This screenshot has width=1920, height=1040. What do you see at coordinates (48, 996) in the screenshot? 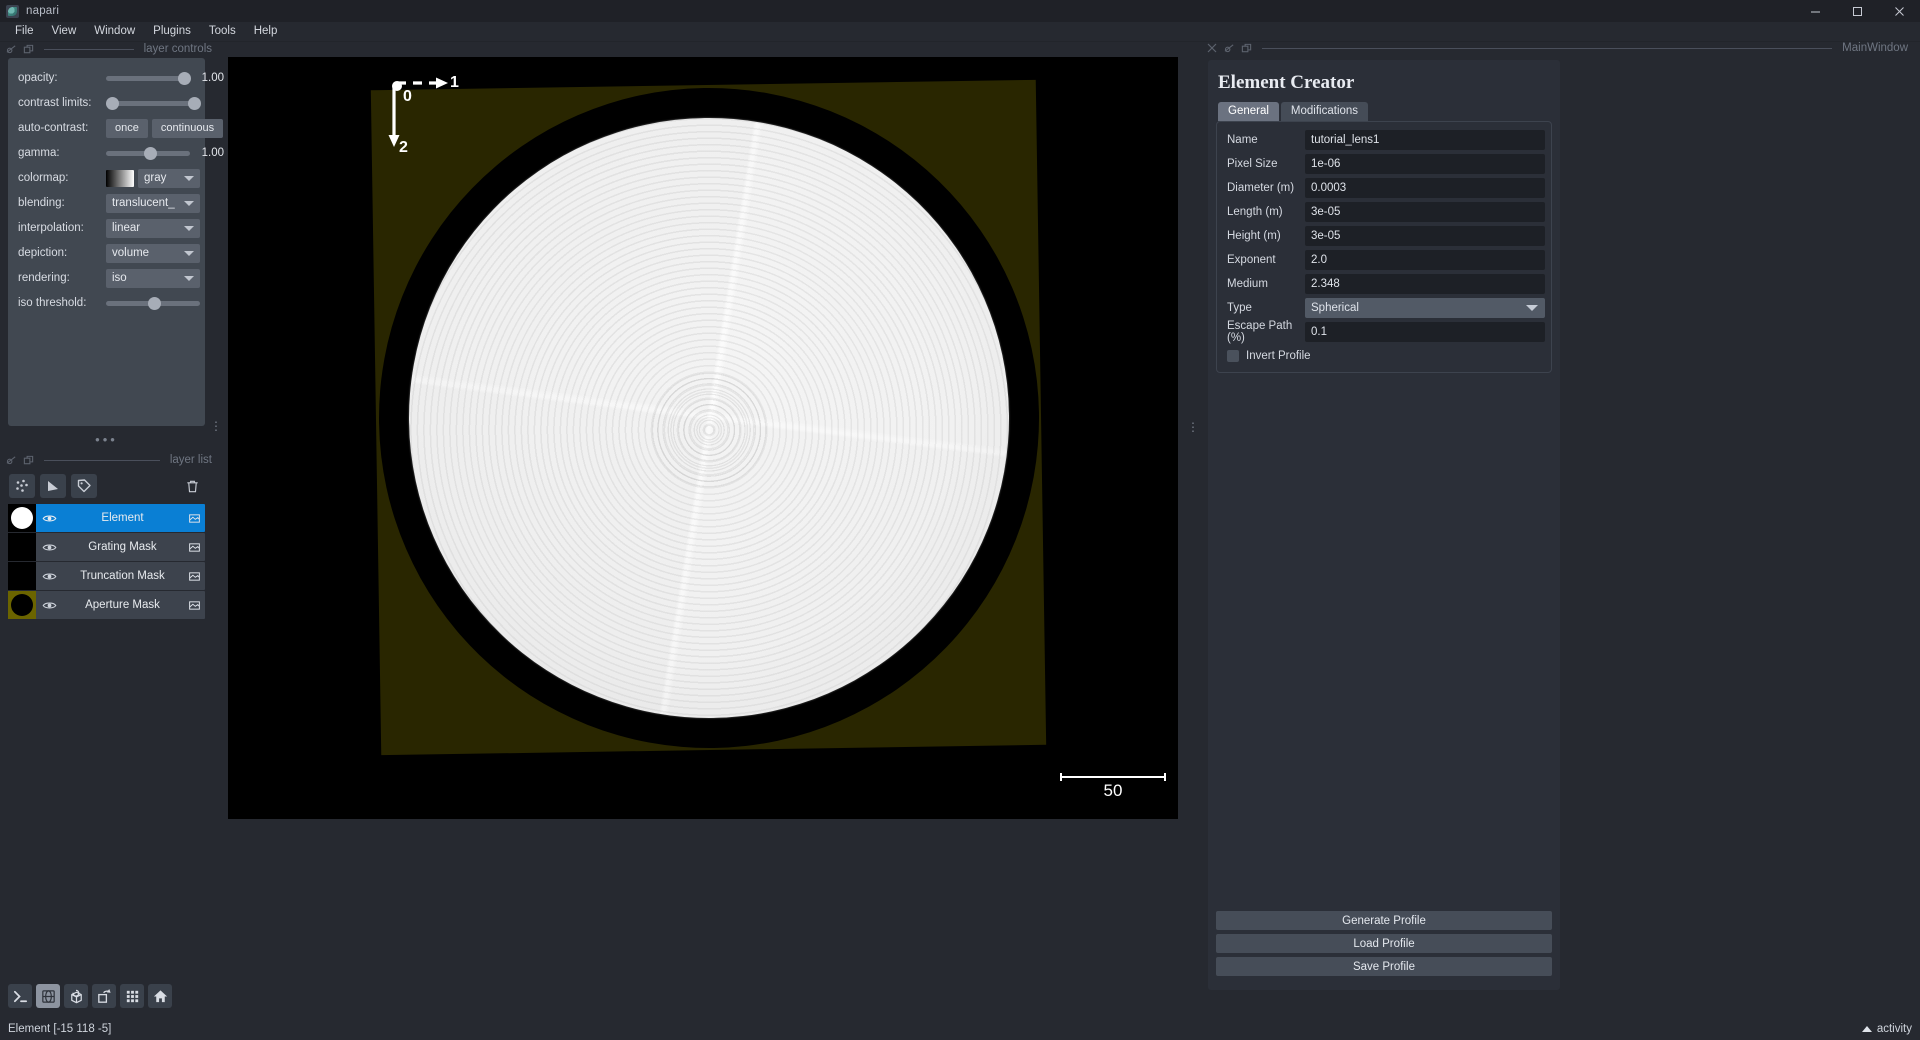
I see `ndisplay-toggle-icon` at bounding box center [48, 996].